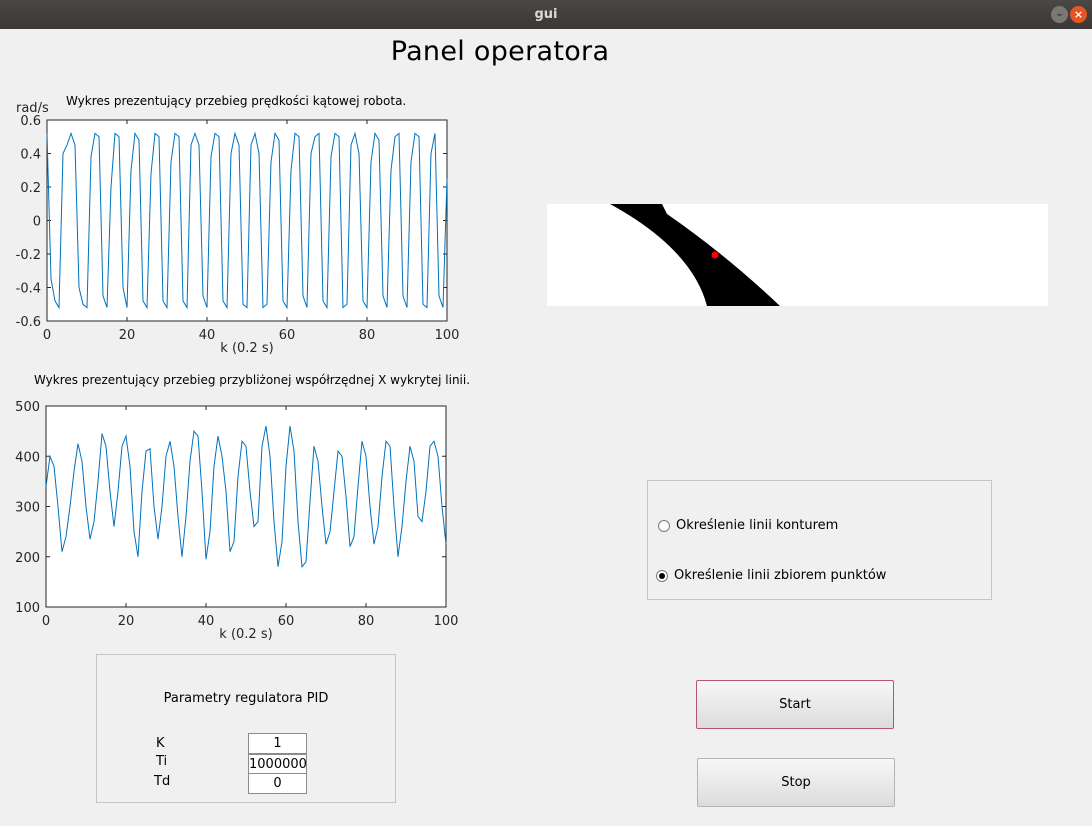 The image size is (1092, 826). Describe the element at coordinates (246, 506) in the screenshot. I see `linex-plot-area` at that location.